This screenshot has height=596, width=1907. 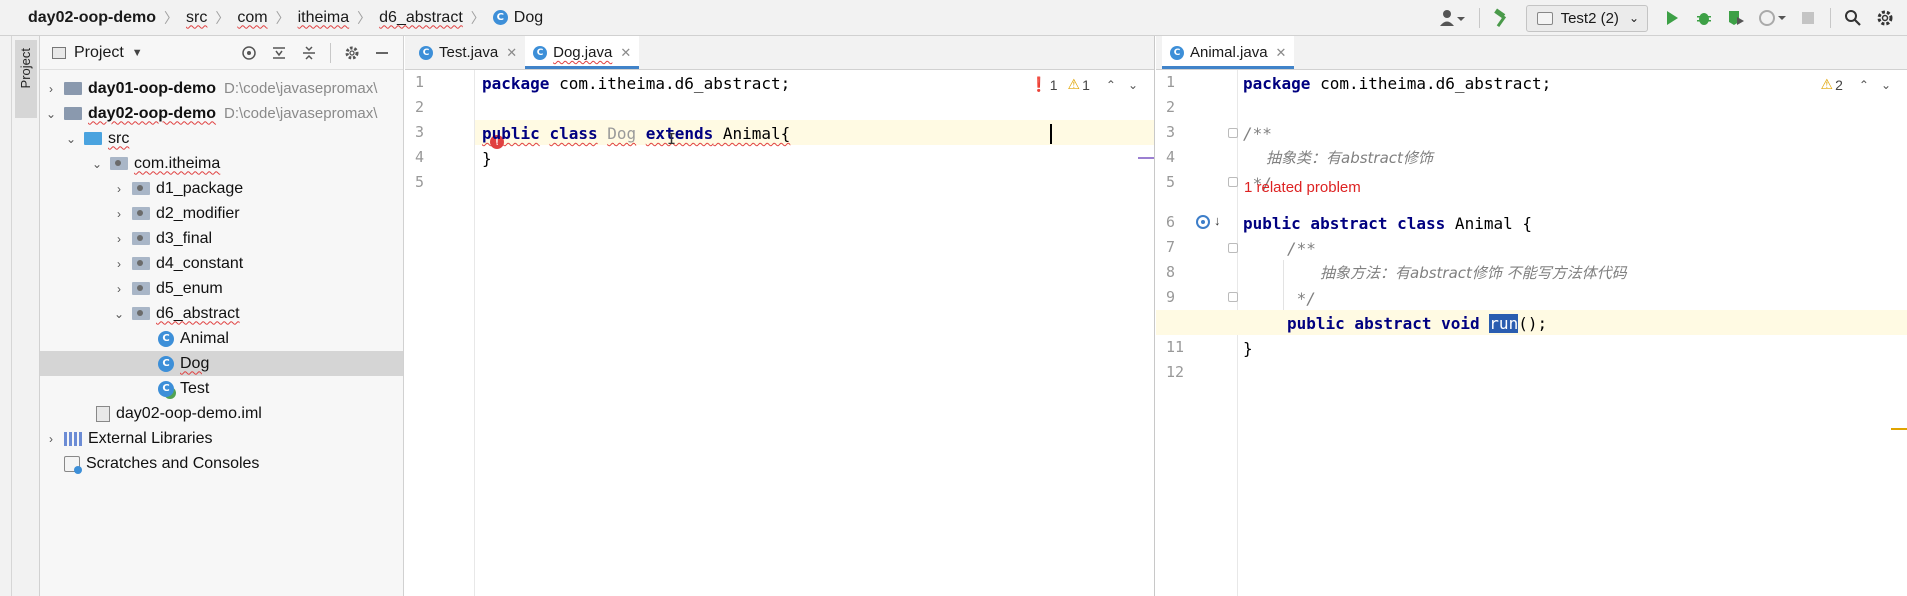 I want to click on tree-item-label: d2_modifier, so click(x=198, y=213).